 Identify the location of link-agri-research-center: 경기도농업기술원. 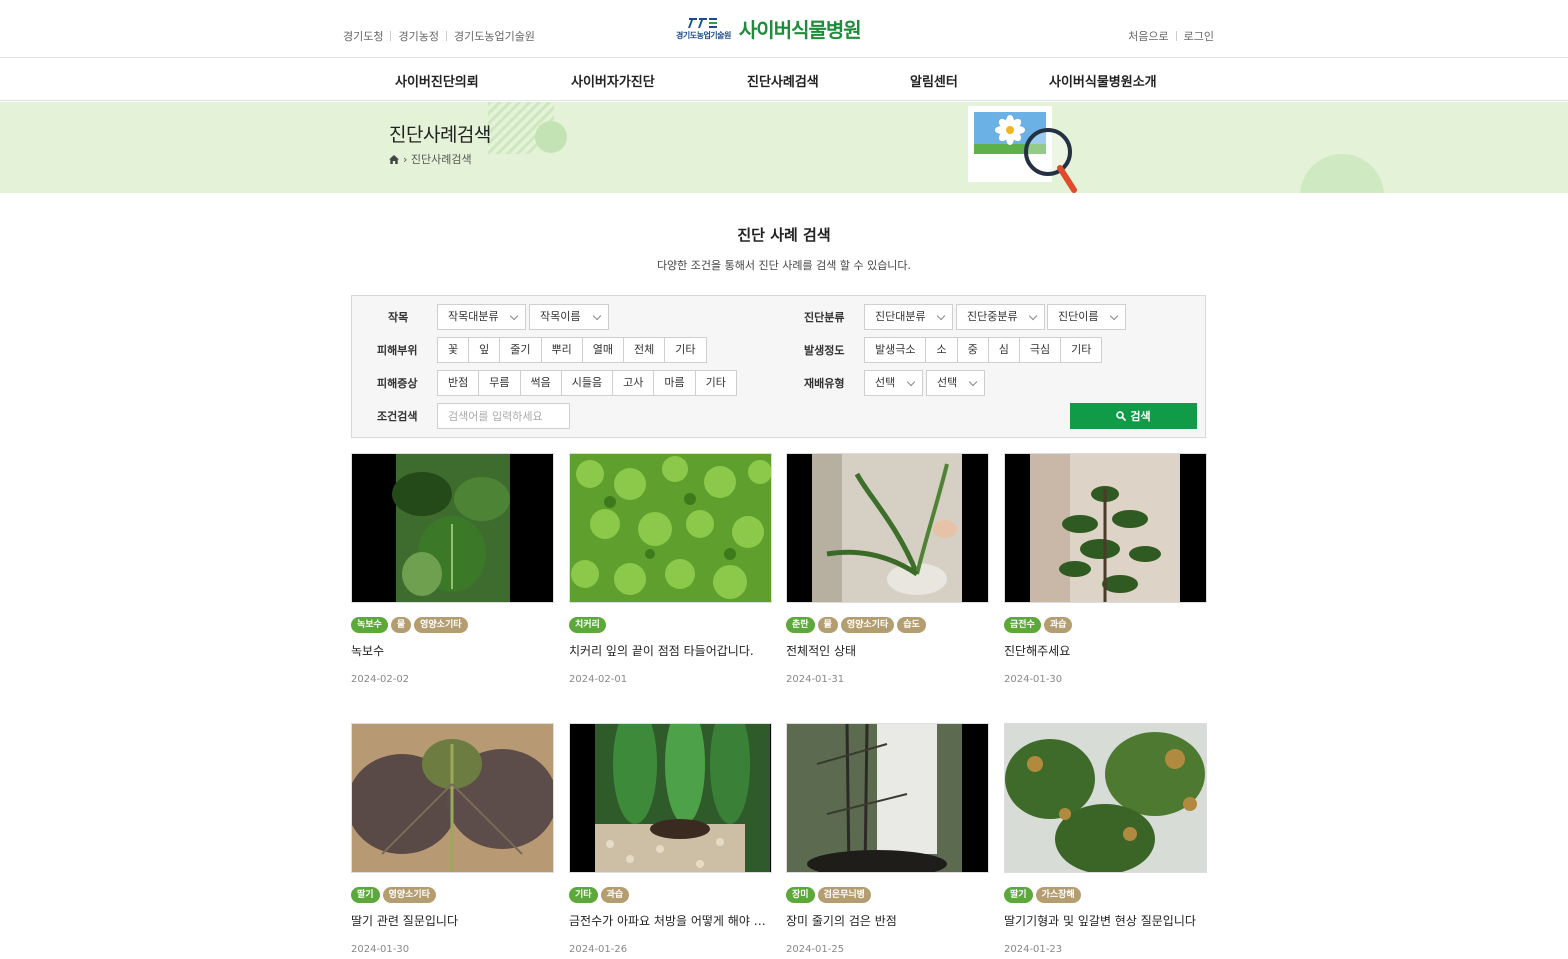
(494, 36).